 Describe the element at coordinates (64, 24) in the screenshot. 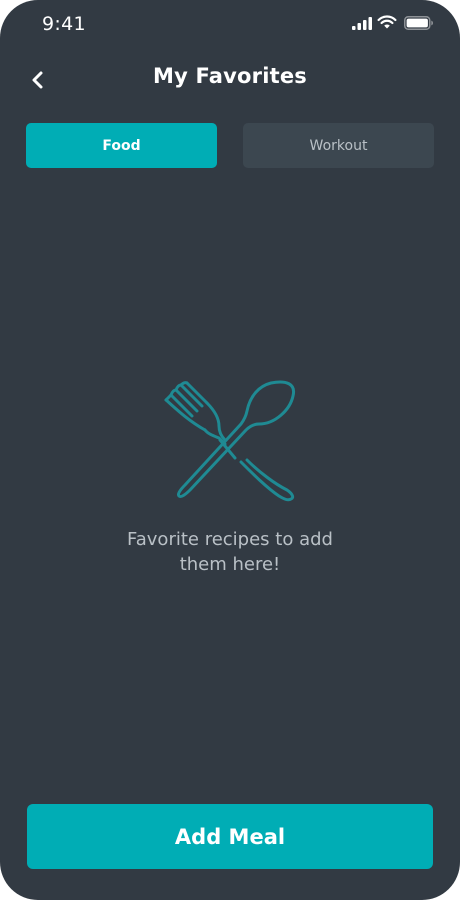

I see `status-time: 9:41` at that location.